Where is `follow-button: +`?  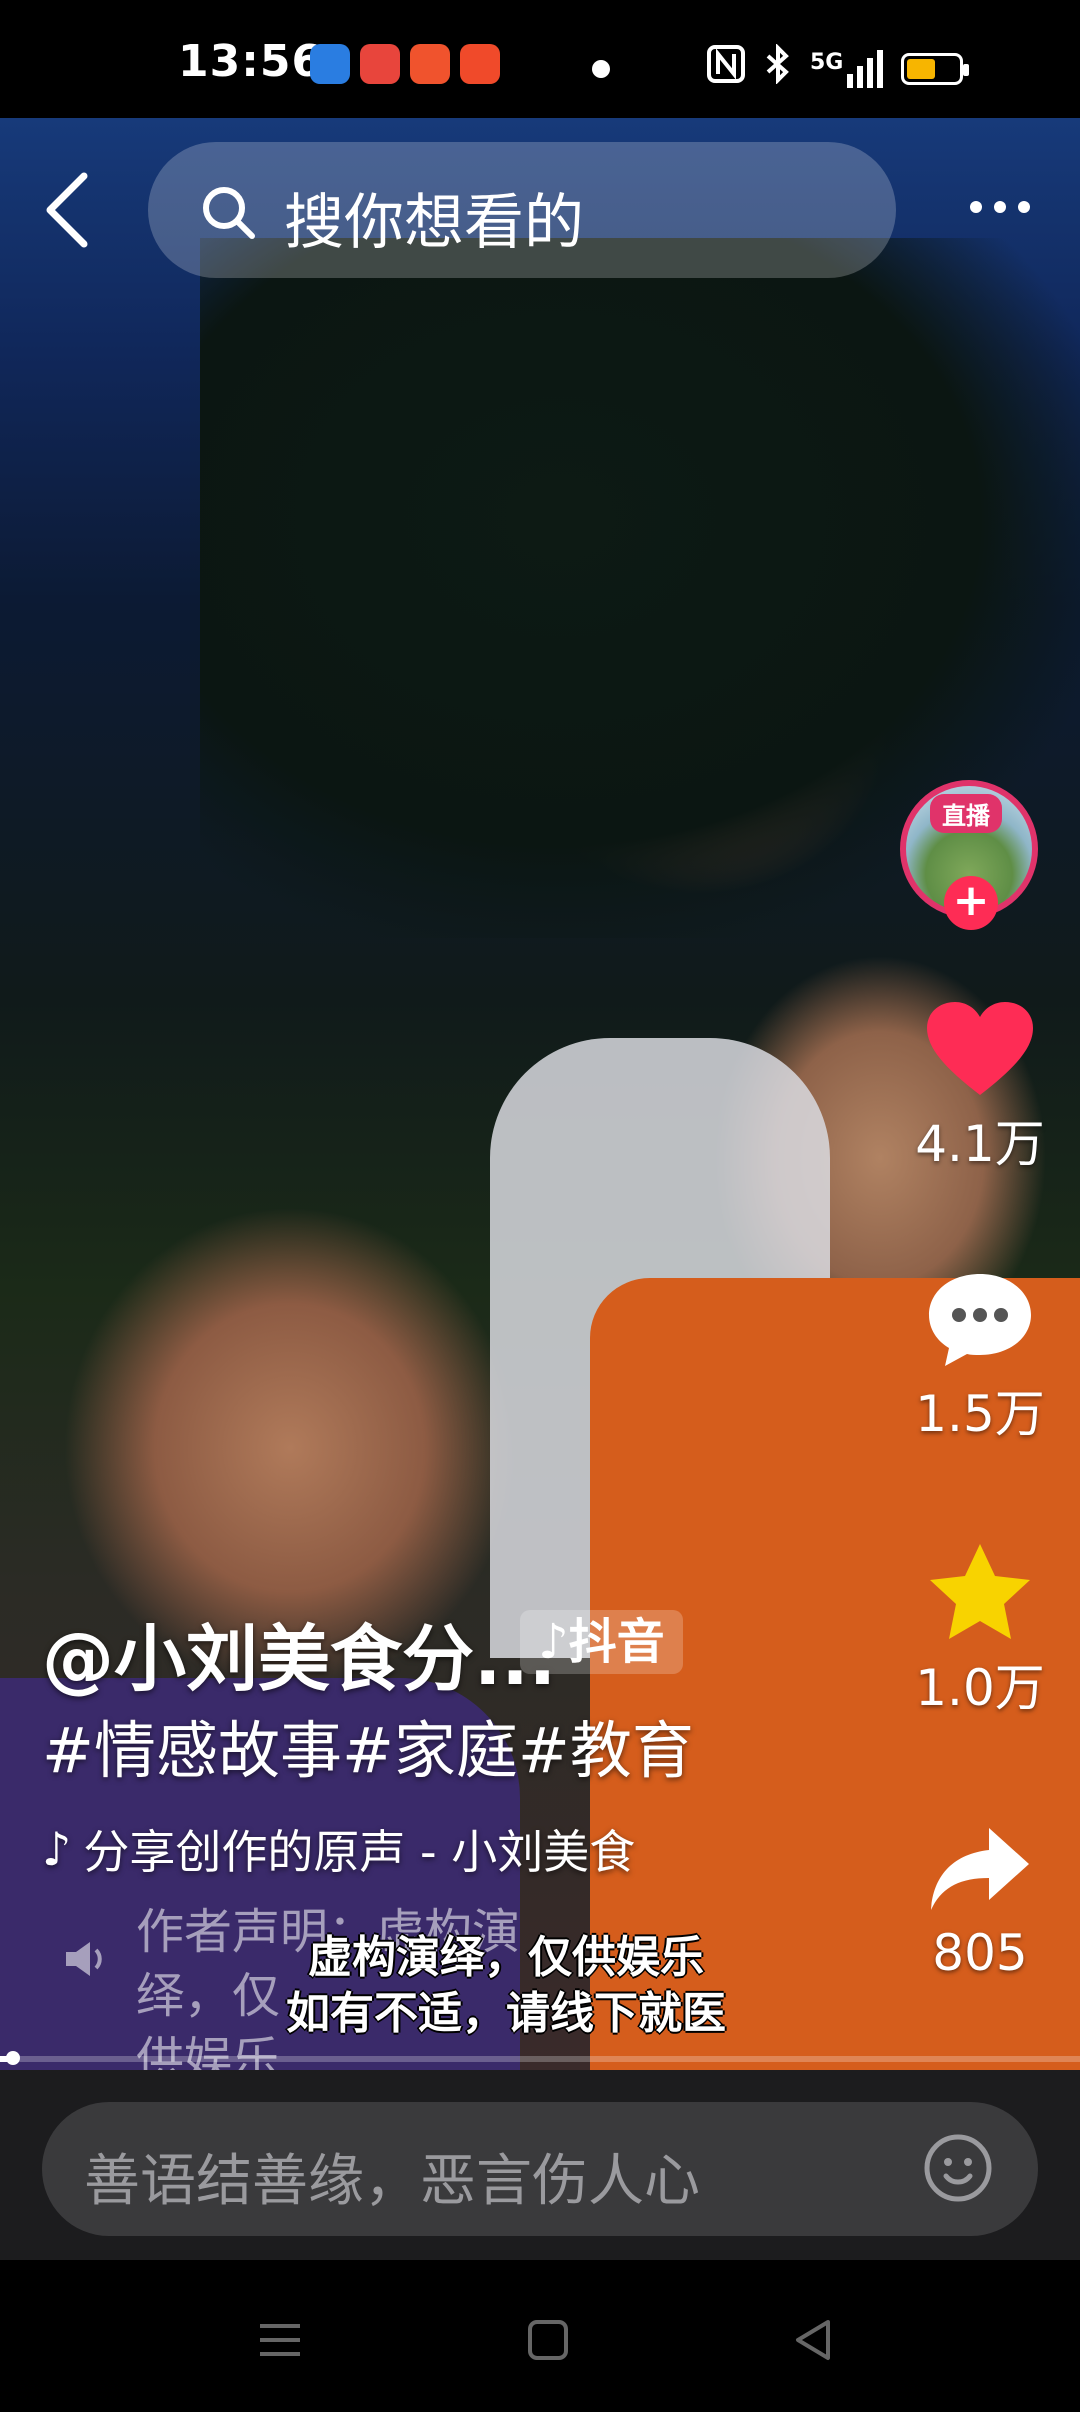
follow-button: + is located at coordinates (971, 903).